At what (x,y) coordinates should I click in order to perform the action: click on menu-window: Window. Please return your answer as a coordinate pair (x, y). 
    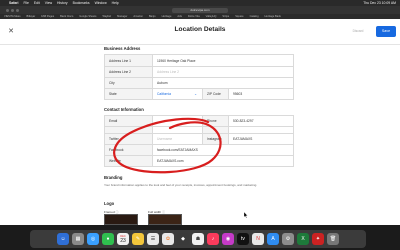
    Looking at the image, I should click on (101, 3).